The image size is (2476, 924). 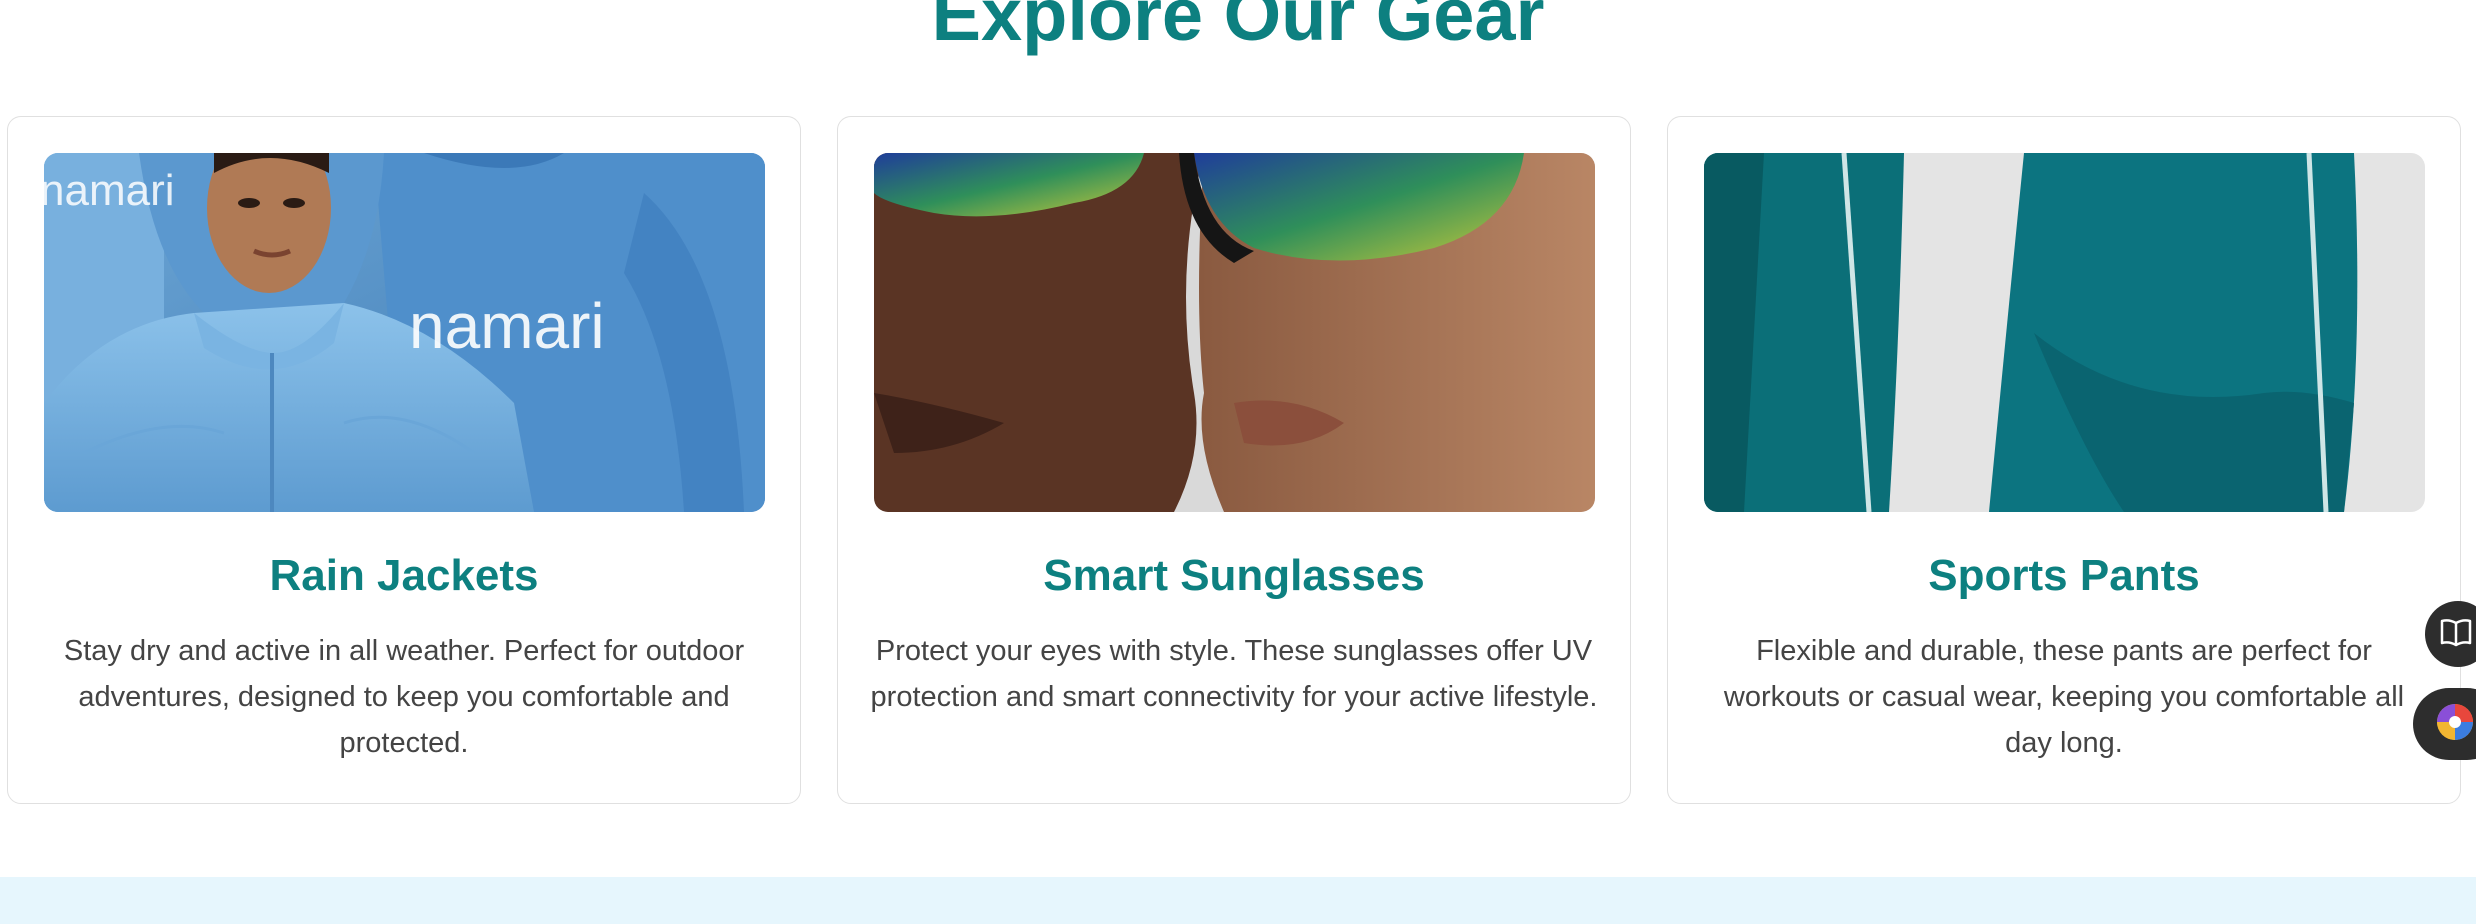 I want to click on sunglasses-image, so click(x=1234, y=332).